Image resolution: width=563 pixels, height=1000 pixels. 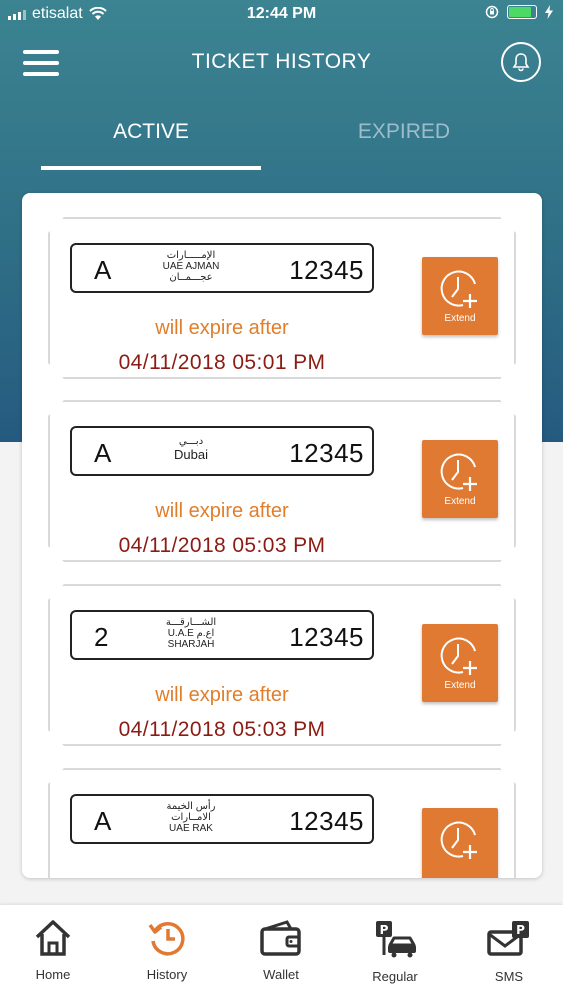 I want to click on plate-emirate-line: UAE AJMAN, so click(x=191, y=266).